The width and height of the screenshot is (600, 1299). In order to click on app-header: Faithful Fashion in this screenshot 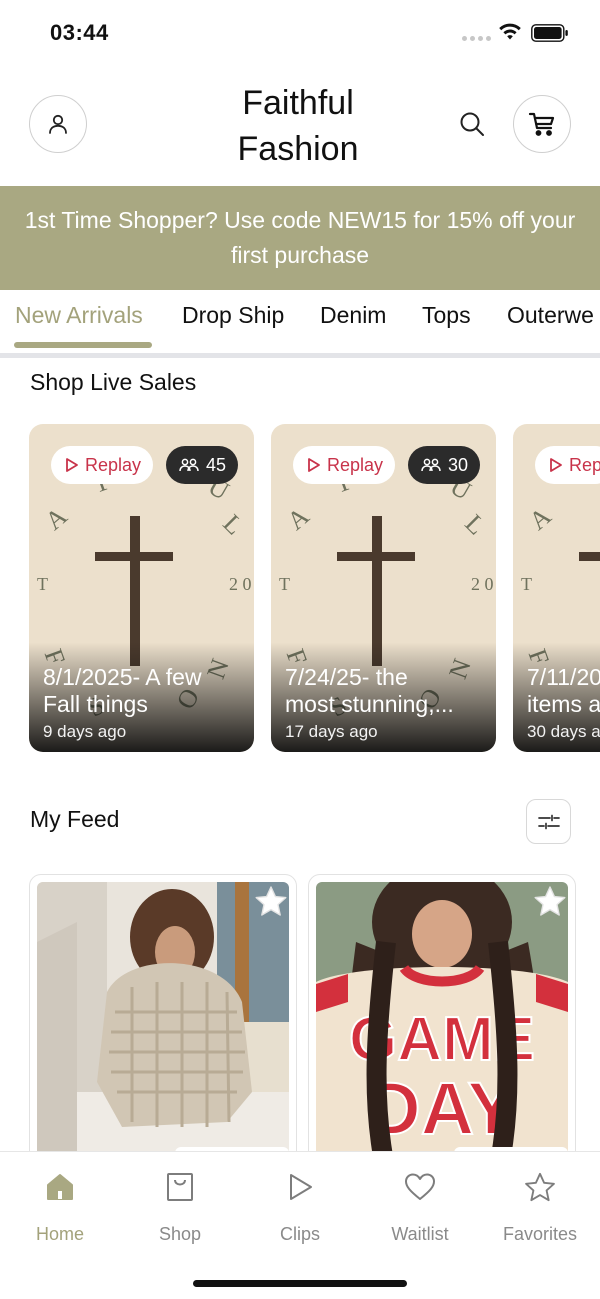, I will do `click(300, 126)`.